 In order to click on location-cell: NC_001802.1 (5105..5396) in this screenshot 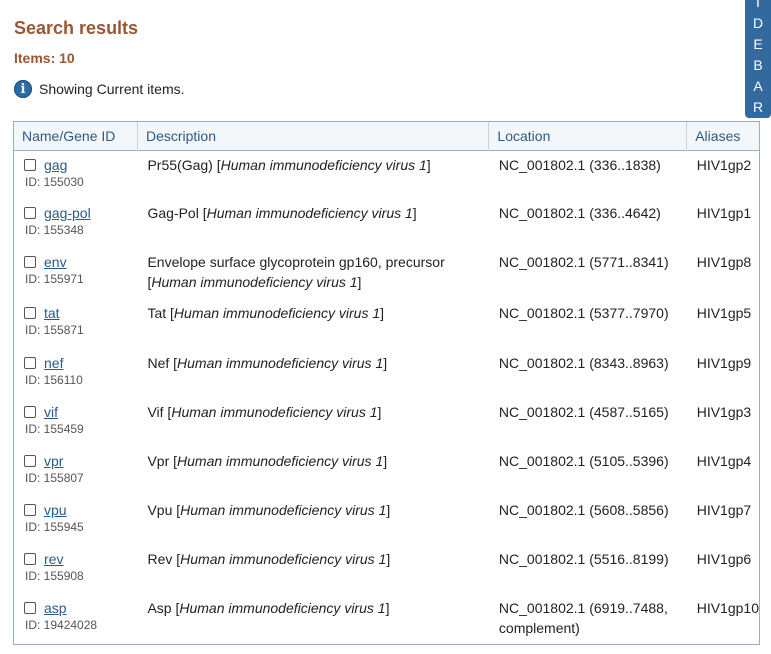, I will do `click(583, 461)`.